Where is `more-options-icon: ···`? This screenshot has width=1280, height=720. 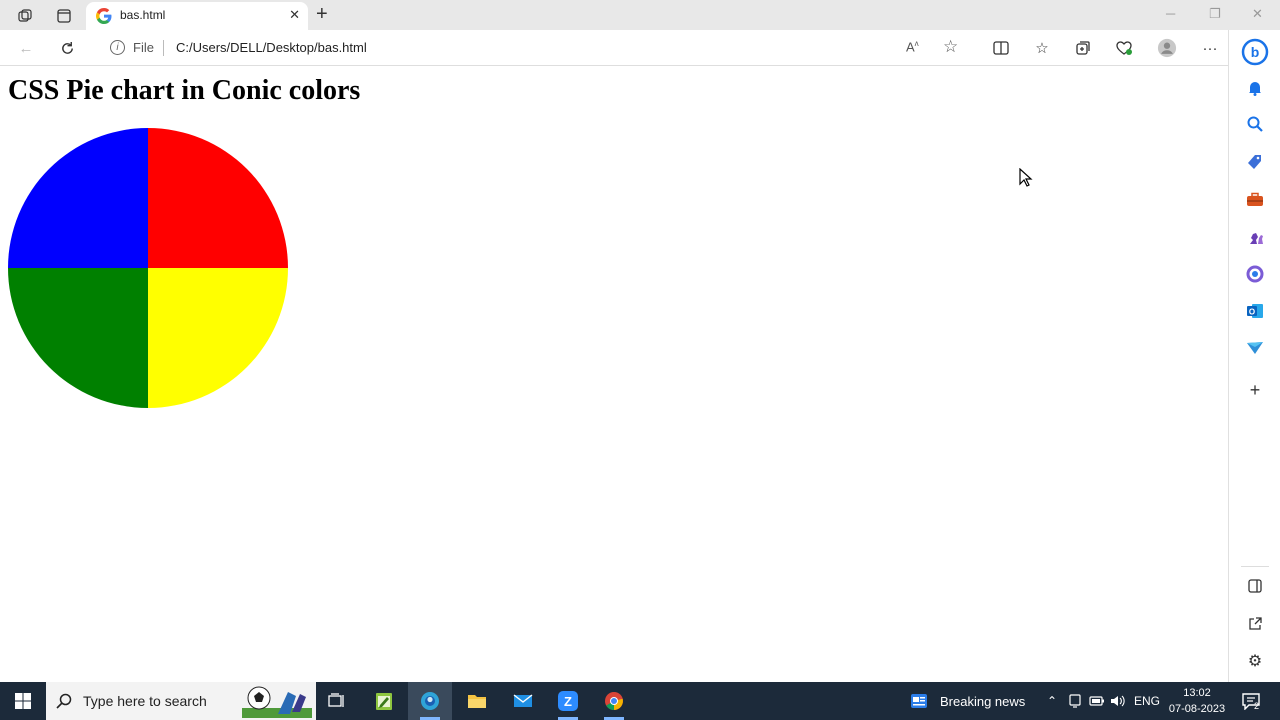
more-options-icon: ··· is located at coordinates (1210, 48).